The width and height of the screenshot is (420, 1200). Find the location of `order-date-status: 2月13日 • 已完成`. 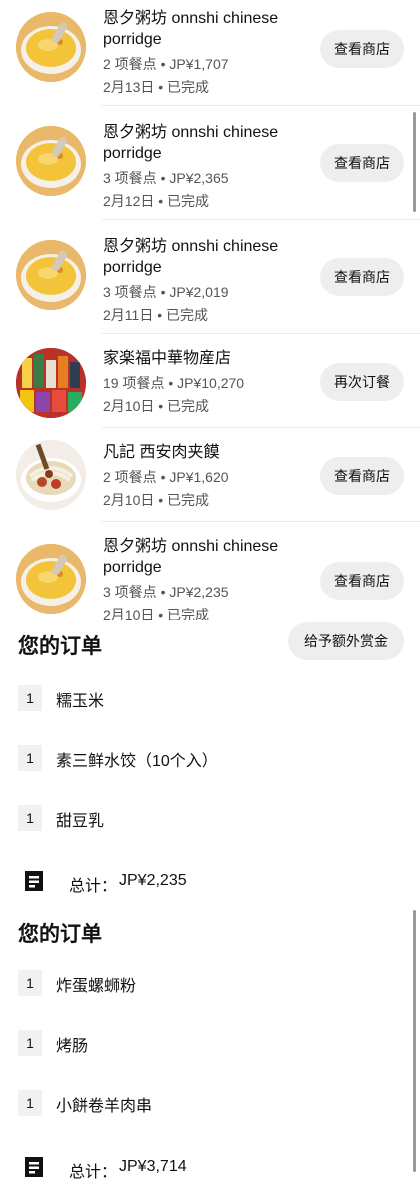

order-date-status: 2月13日 • 已完成 is located at coordinates (156, 87).